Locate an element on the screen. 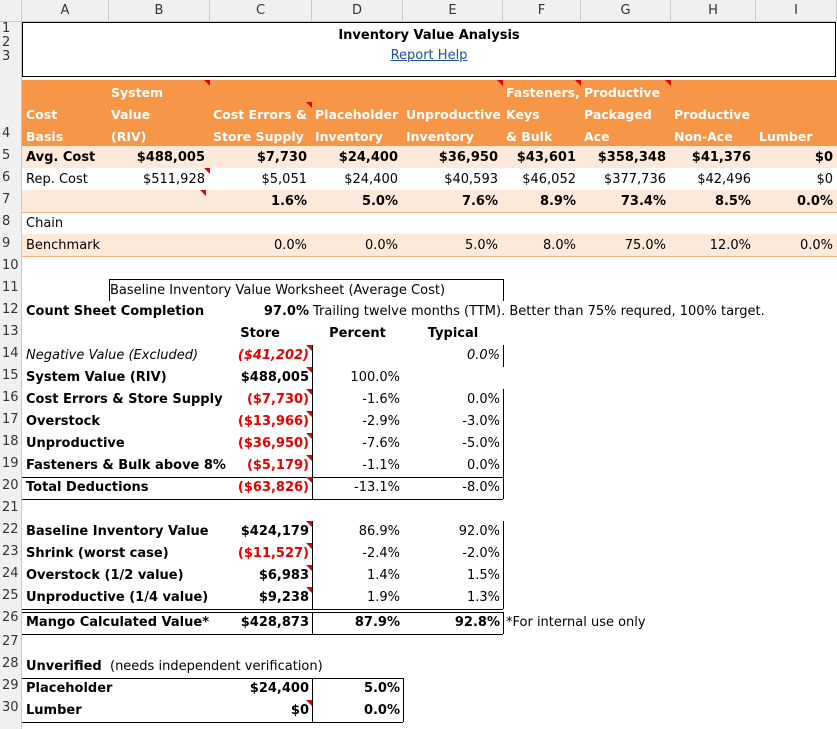 Image resolution: width=837 pixels, height=729 pixels. lumber-store: $0 is located at coordinates (259, 711).